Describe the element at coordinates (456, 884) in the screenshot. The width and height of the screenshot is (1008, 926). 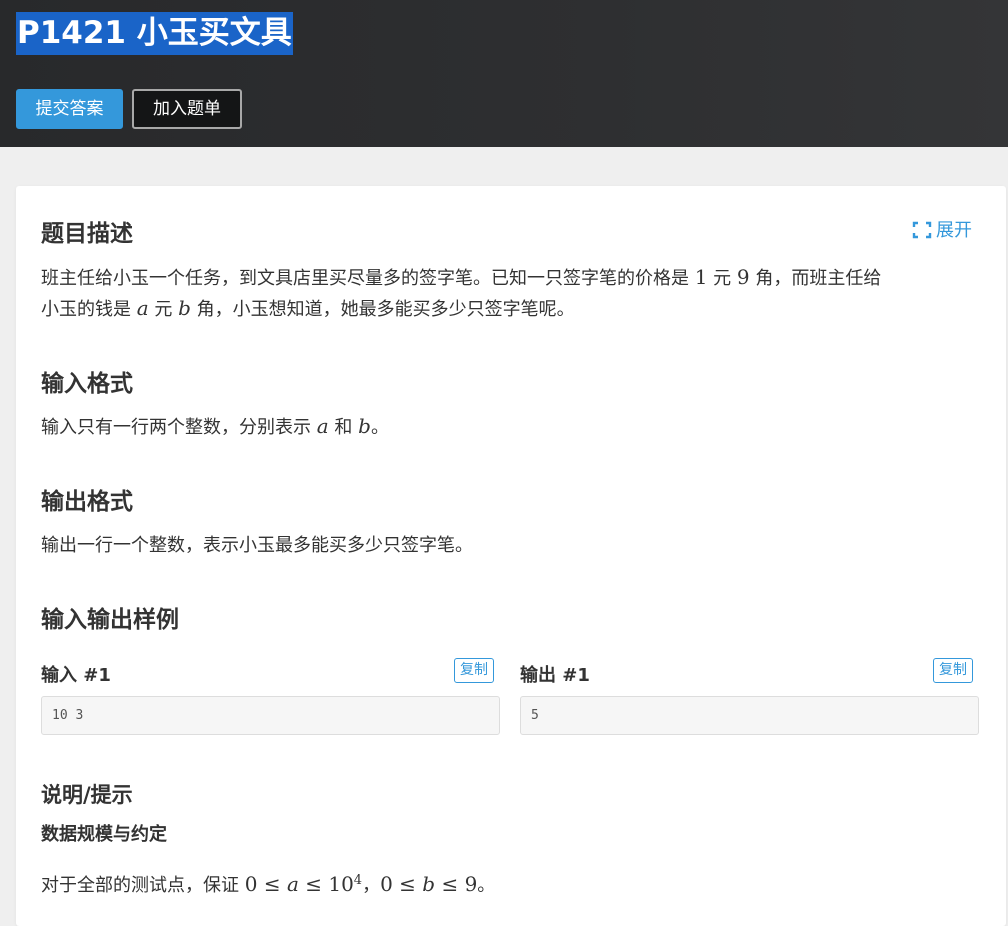
I see `math-expr: ≤ 9` at that location.